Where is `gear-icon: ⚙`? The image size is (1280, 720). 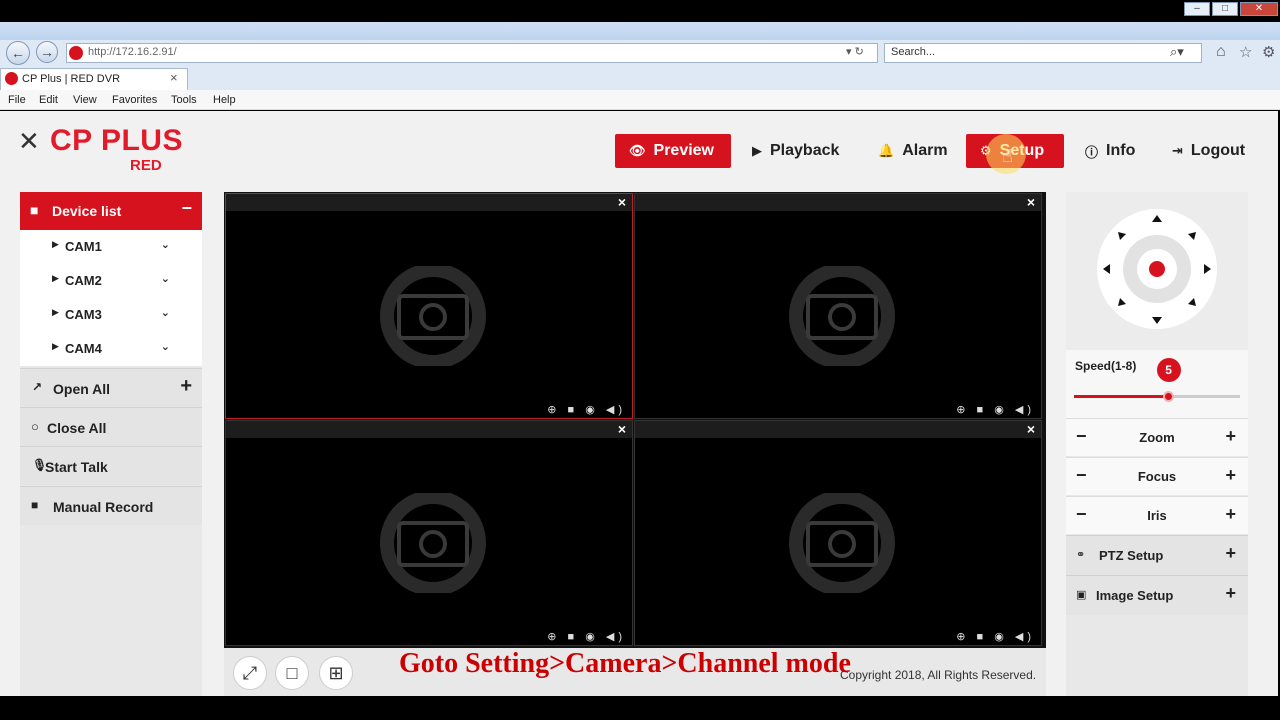 gear-icon: ⚙ is located at coordinates (1268, 52).